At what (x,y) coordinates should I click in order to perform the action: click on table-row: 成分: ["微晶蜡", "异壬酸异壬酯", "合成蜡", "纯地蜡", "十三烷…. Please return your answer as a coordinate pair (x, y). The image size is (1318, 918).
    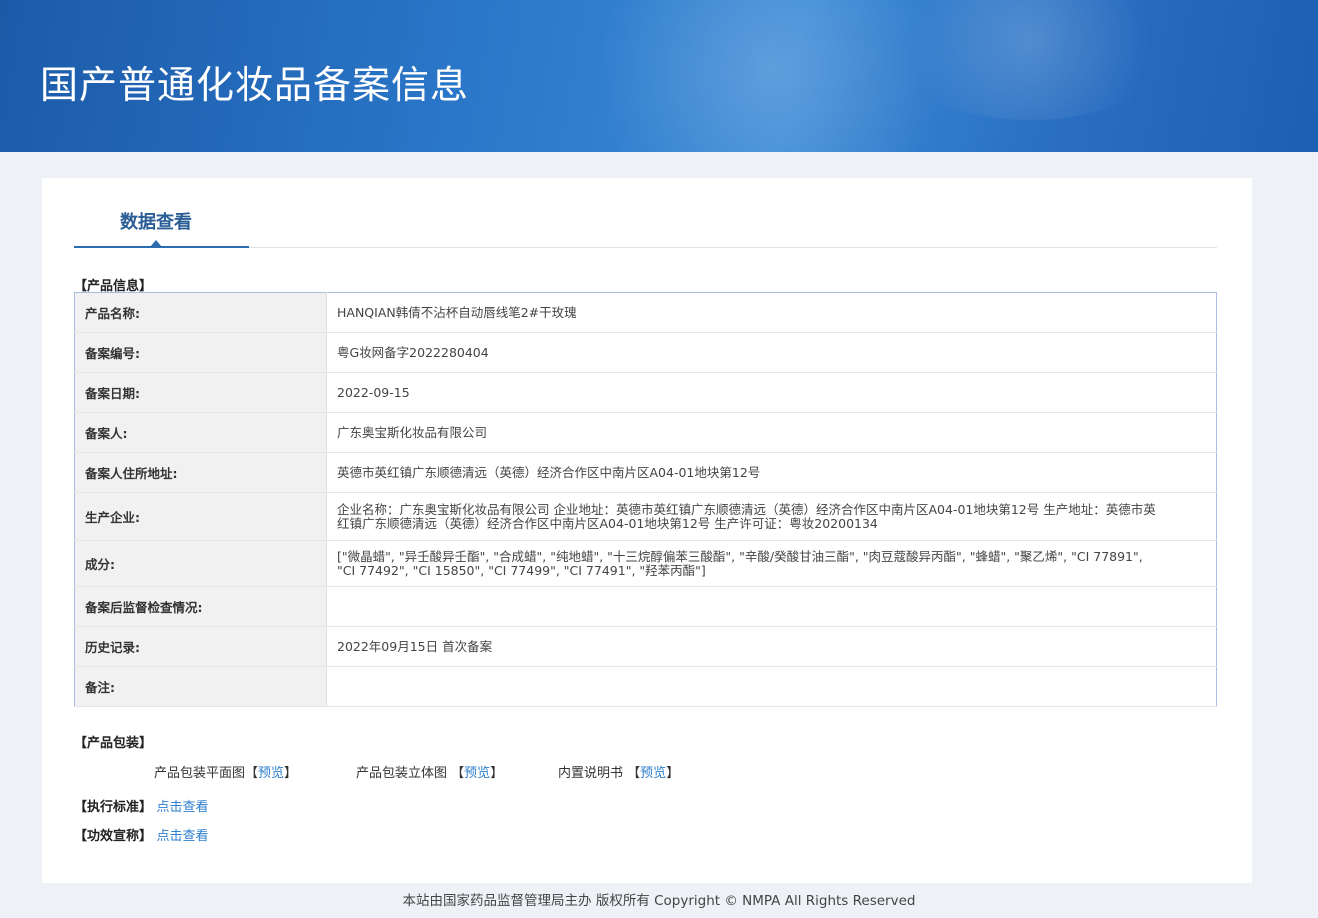
    Looking at the image, I should click on (645, 563).